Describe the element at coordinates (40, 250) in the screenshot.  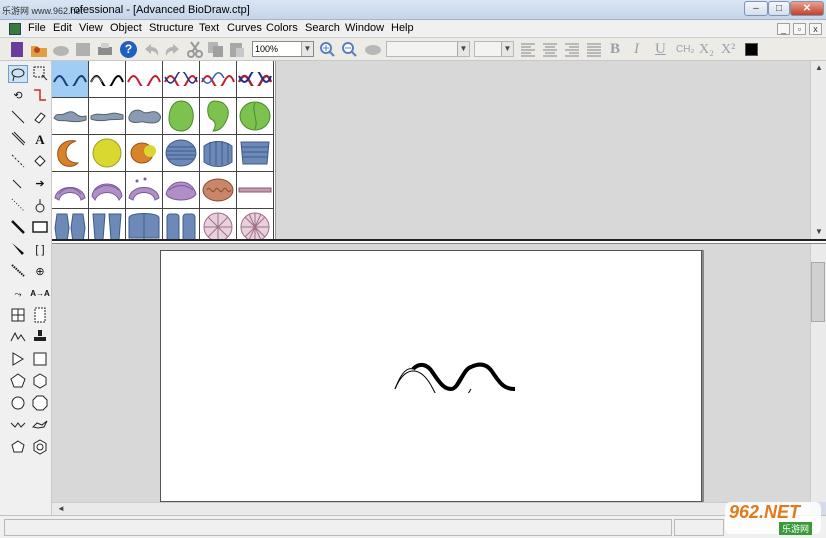
I see `bracket-tool: [ ]` at that location.